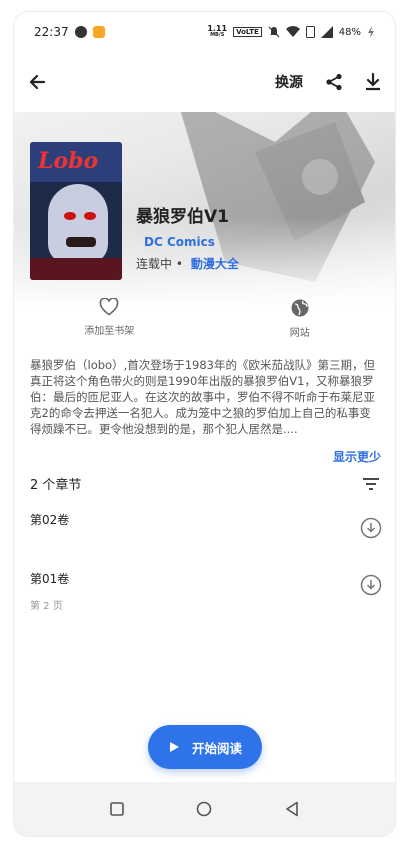 The width and height of the screenshot is (407, 852). What do you see at coordinates (215, 263) in the screenshot?
I see `manga-source: 動漫大全` at bounding box center [215, 263].